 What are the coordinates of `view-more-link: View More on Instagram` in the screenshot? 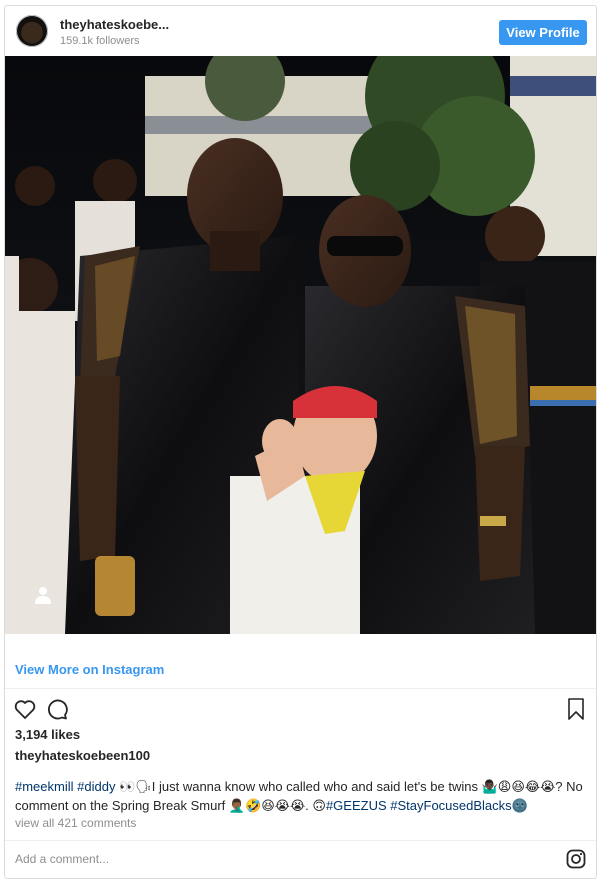 It's located at (89, 669).